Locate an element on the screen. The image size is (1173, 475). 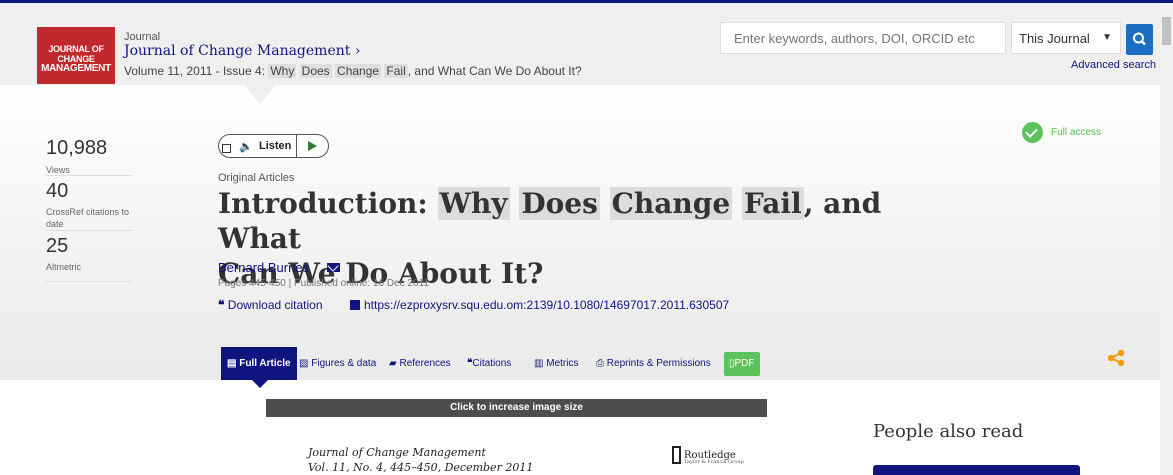
document-icon: ▤ is located at coordinates (233, 363).